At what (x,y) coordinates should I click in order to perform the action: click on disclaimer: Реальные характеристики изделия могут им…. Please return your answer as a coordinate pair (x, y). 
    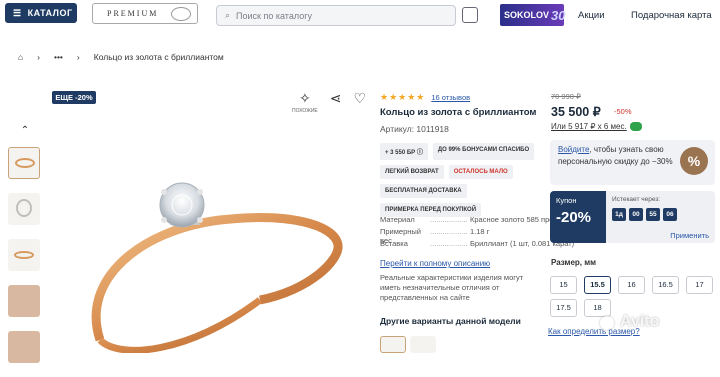
    Looking at the image, I should click on (452, 287).